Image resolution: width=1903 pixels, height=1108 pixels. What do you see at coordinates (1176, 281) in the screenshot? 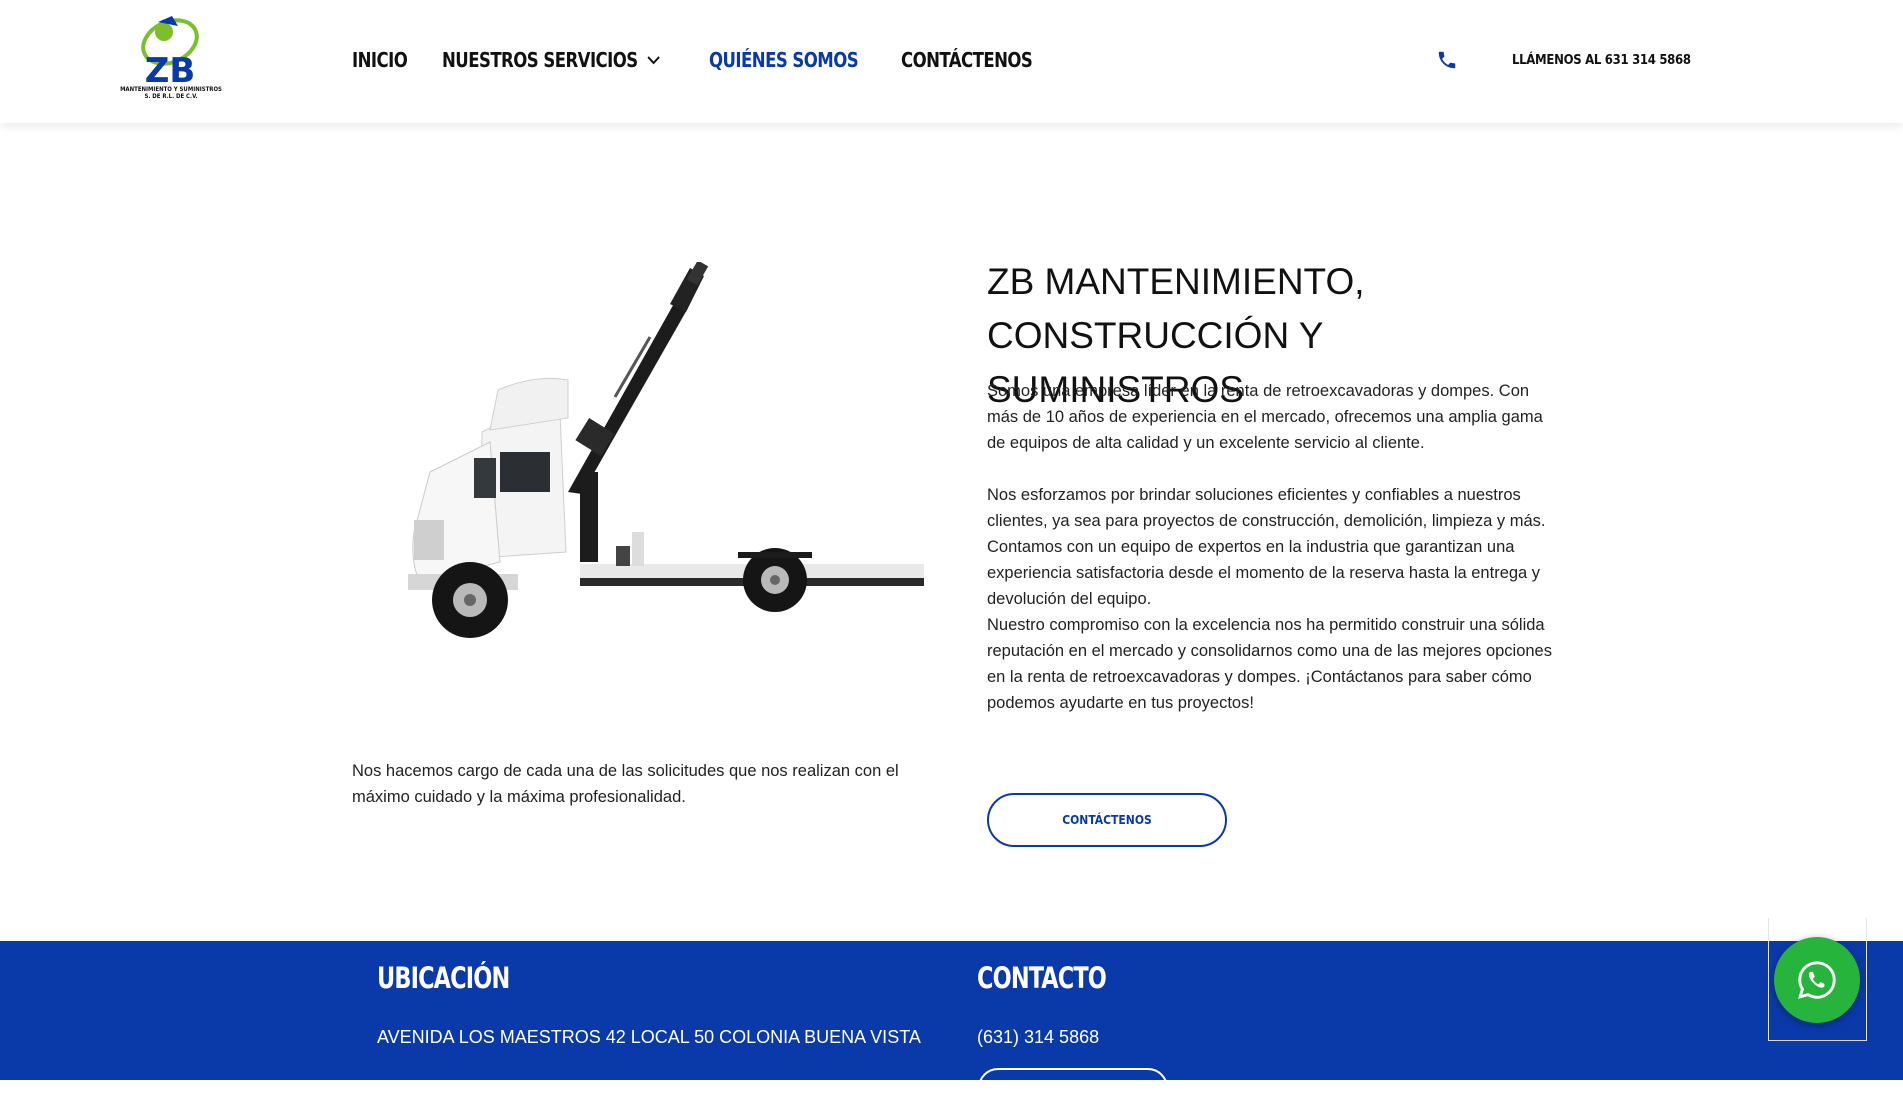
I see `page-title-line1: ZB MANTENIMIENTO,` at bounding box center [1176, 281].